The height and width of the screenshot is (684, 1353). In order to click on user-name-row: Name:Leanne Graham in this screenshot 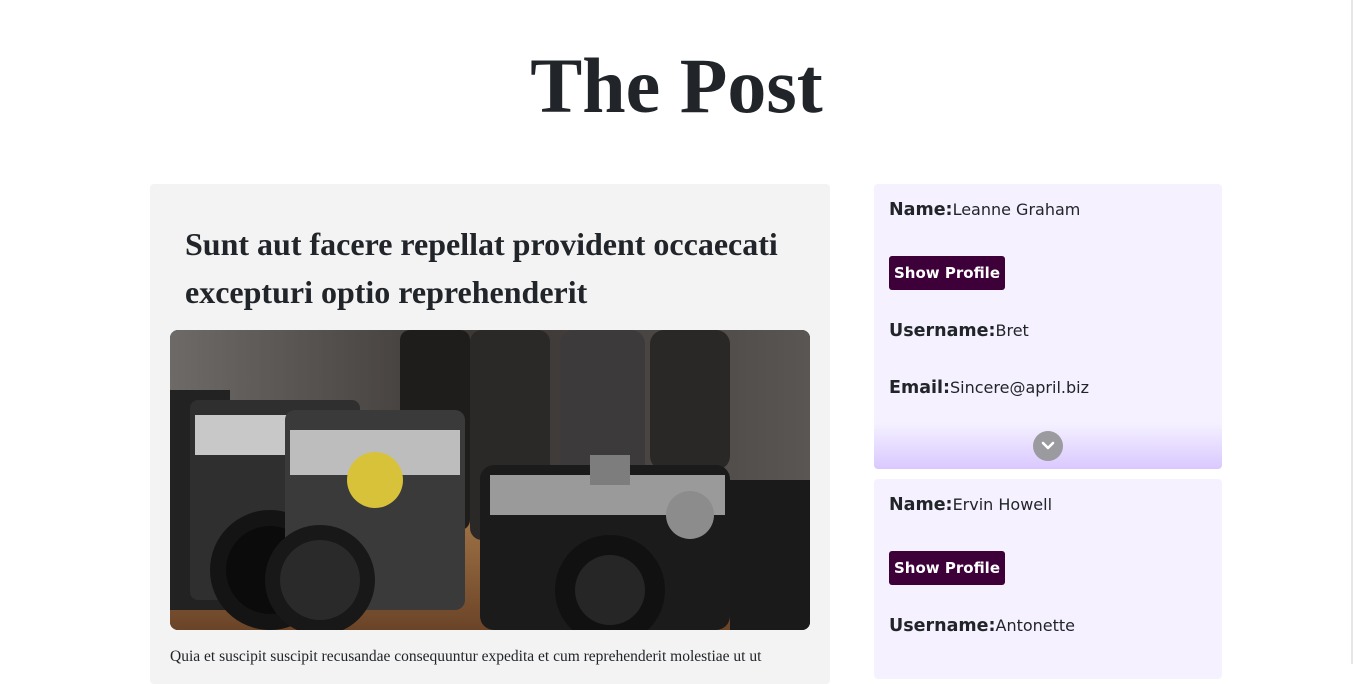, I will do `click(984, 210)`.